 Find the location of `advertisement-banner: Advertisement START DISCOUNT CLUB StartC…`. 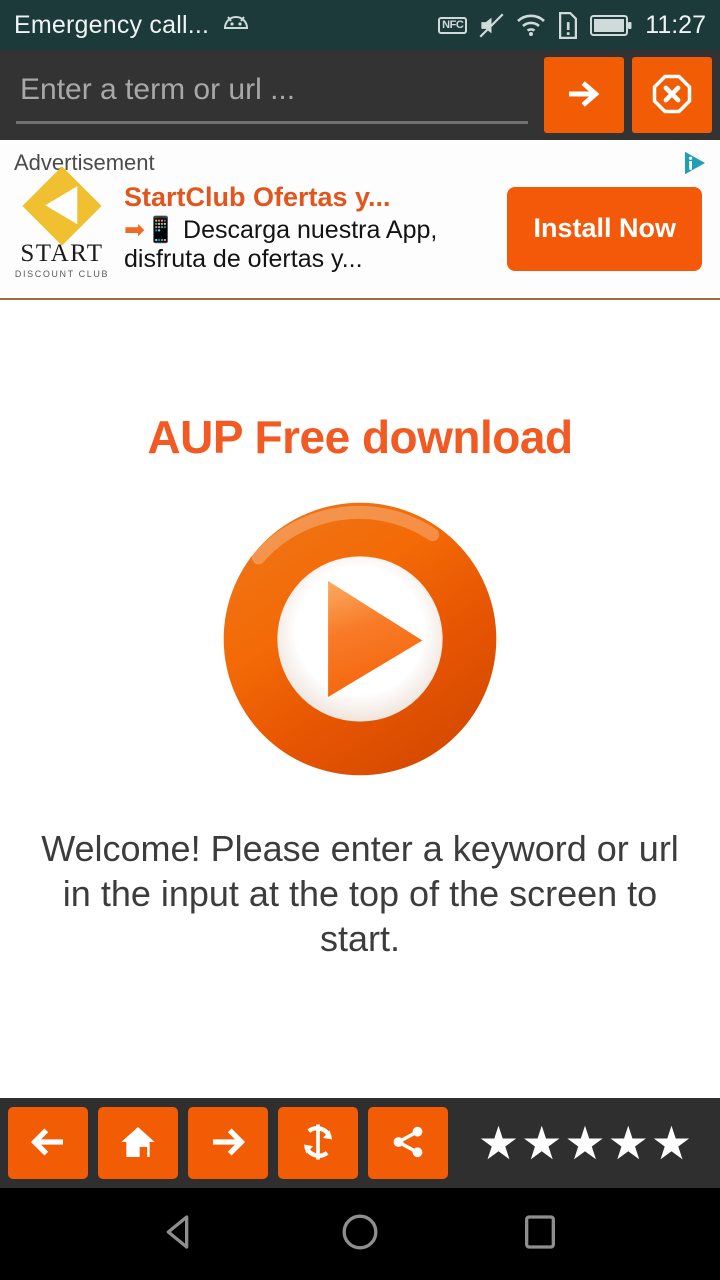

advertisement-banner: Advertisement START DISCOUNT CLUB StartC… is located at coordinates (360, 220).